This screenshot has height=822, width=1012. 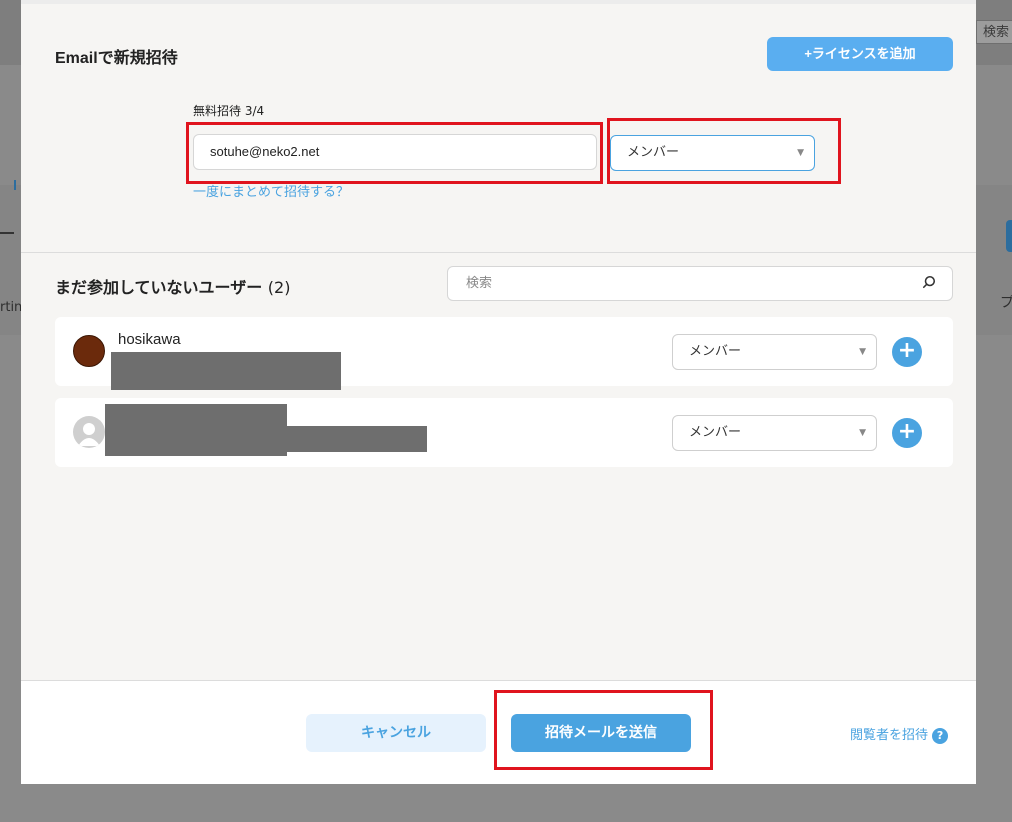 What do you see at coordinates (229, 111) in the screenshot?
I see `free-invite-count: 無料招待 3/4` at bounding box center [229, 111].